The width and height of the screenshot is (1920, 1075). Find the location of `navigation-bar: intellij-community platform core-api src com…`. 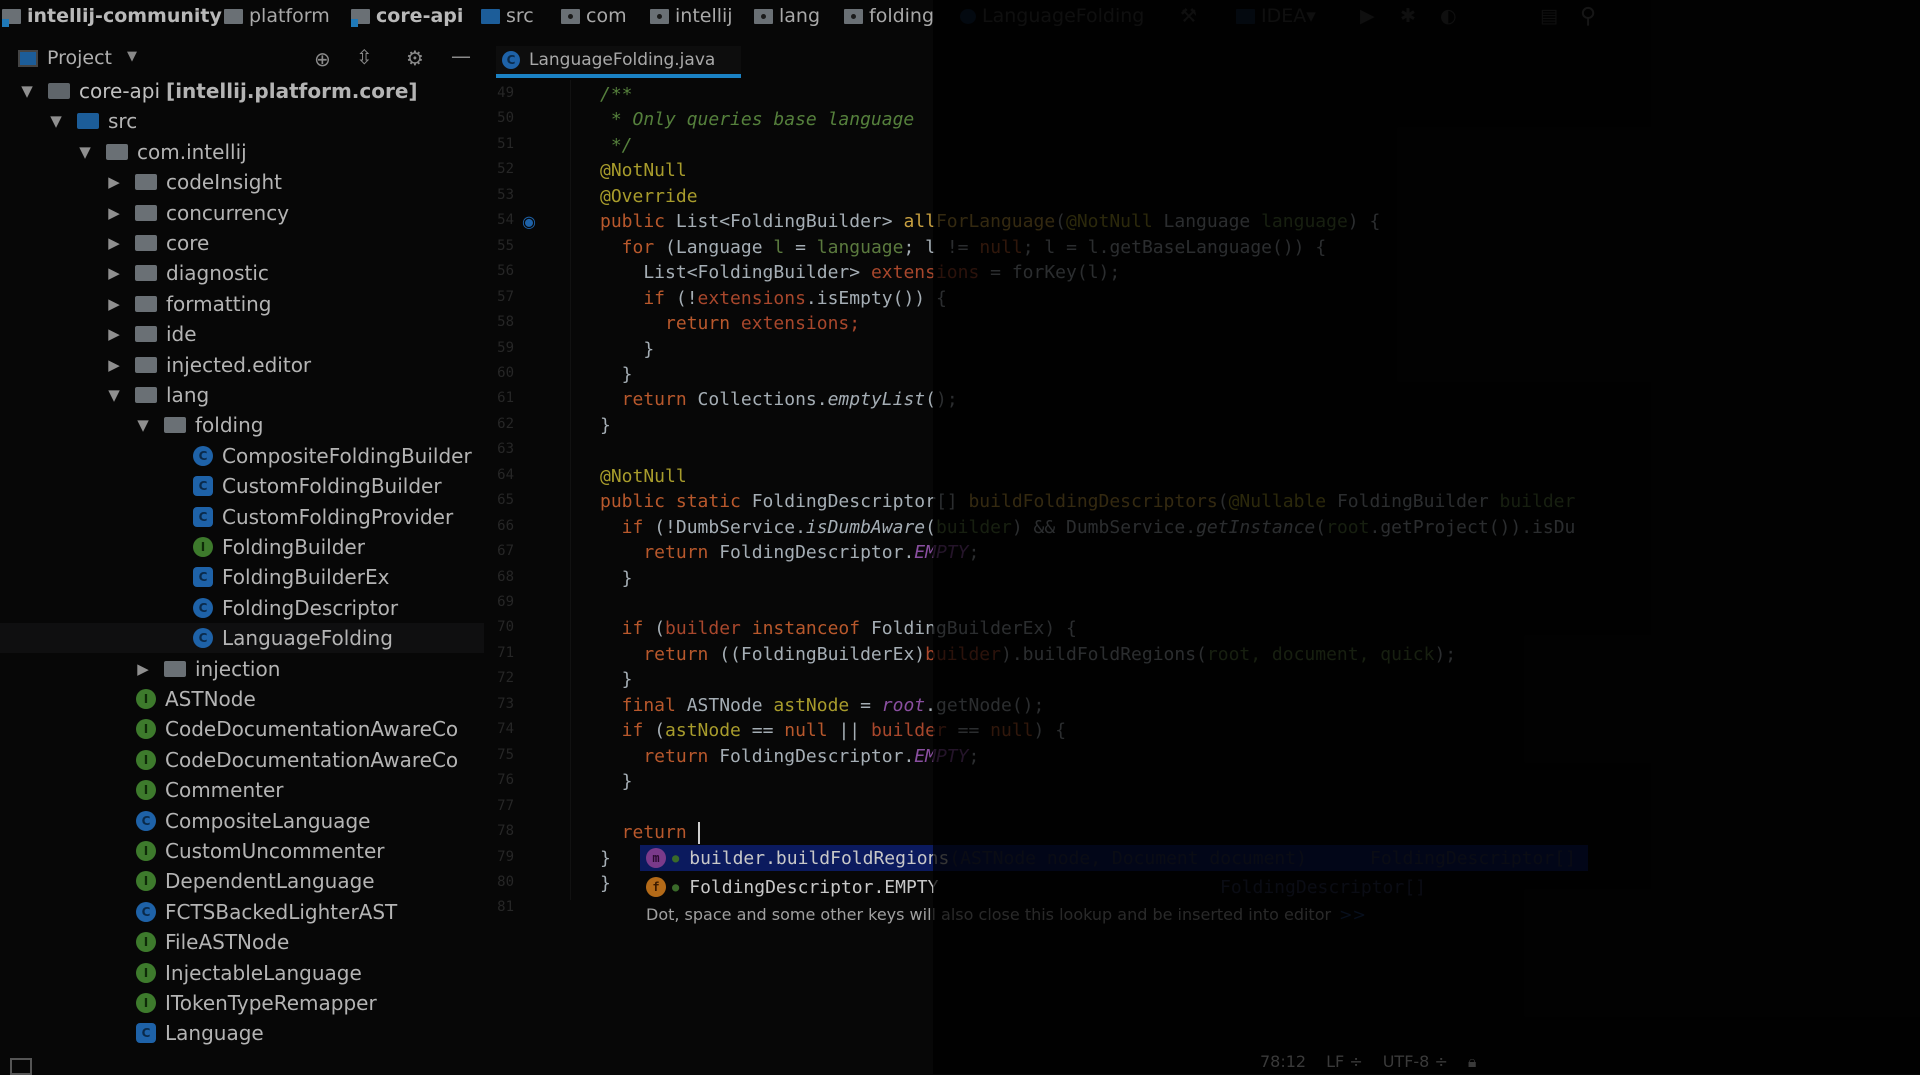

navigation-bar: intellij-community platform core-api src com… is located at coordinates (960, 16).